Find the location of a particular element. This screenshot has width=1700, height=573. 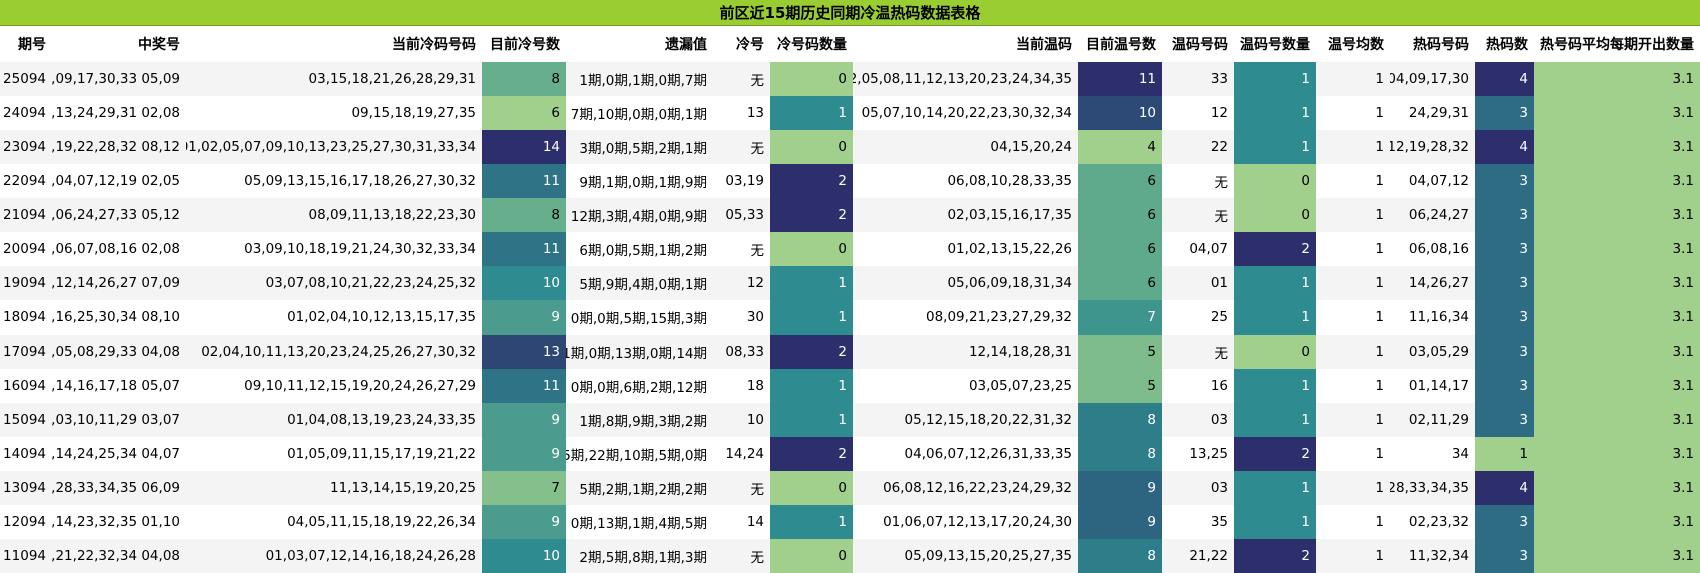

cell-cold-numbers: 08,09,11,13,18,22,23,30 is located at coordinates (392, 215).